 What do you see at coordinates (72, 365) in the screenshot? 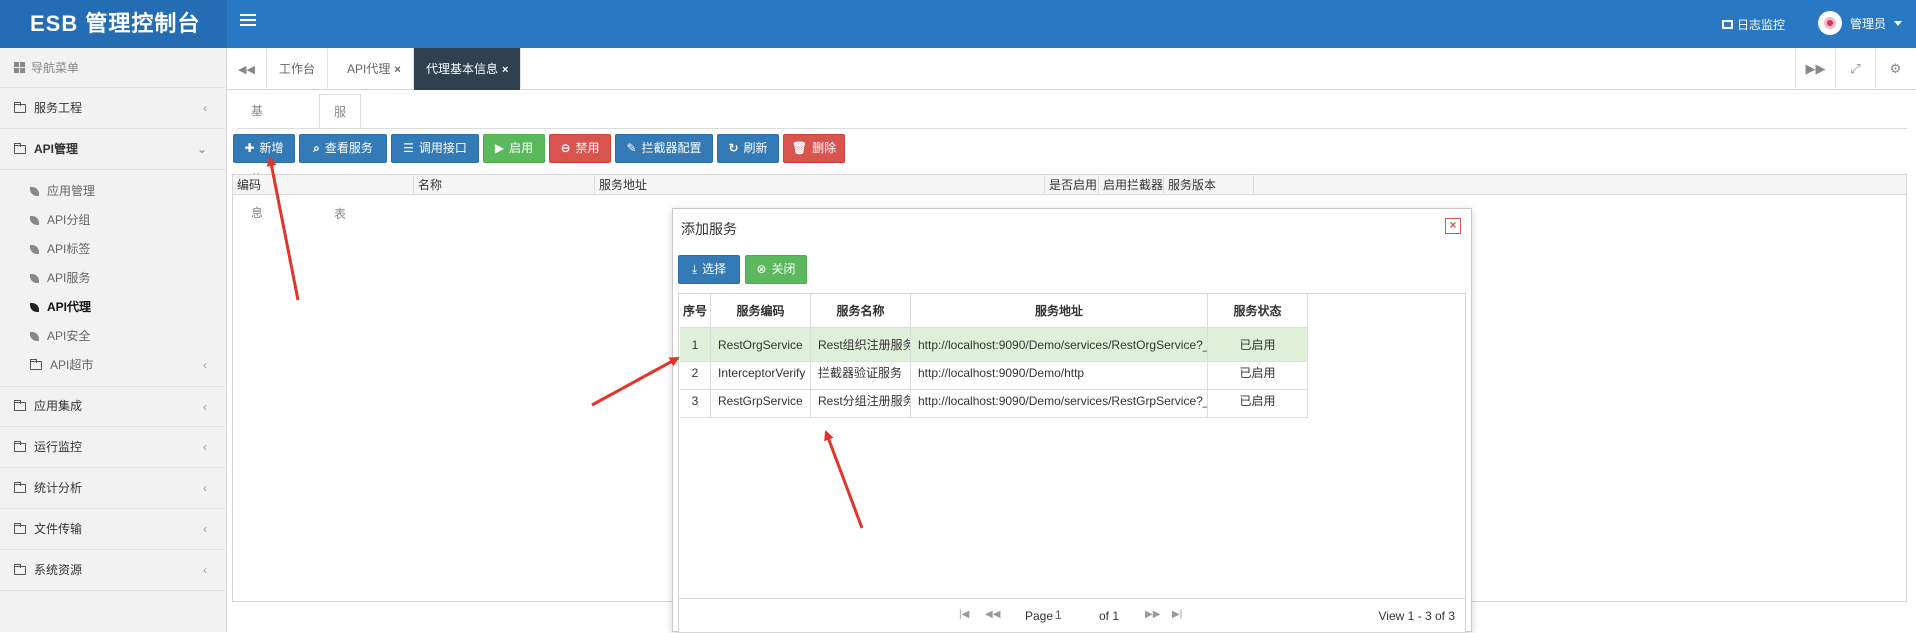
I see `sidebar-item-label: API超市` at bounding box center [72, 365].